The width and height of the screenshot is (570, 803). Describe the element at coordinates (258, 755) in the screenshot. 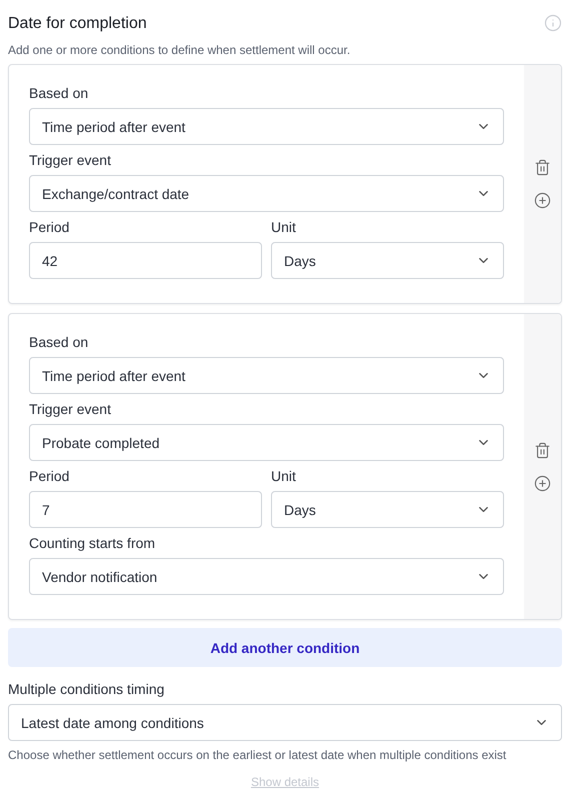

I see `help-text: Choose whether settlement occurs on the earliest or latest date when multiple conditions exist` at that location.